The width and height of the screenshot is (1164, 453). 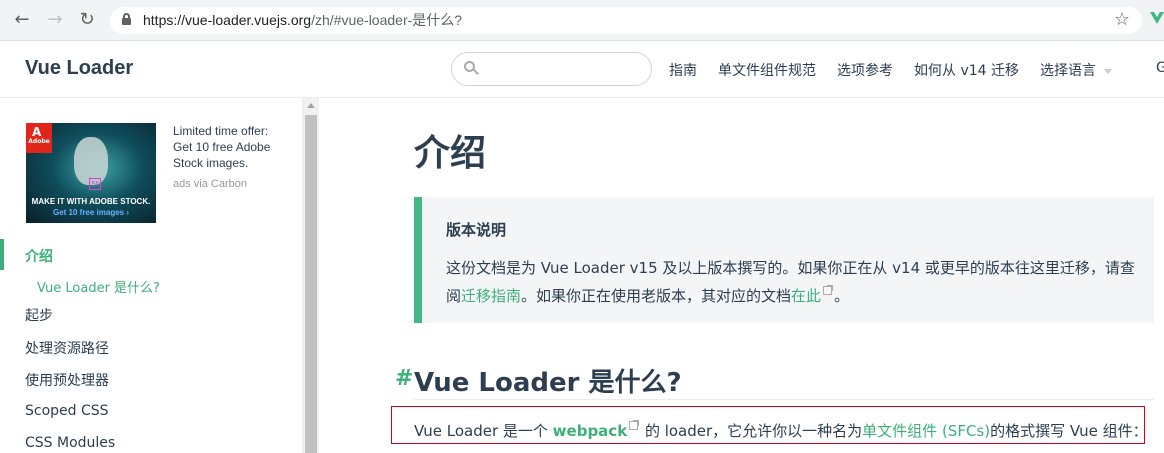 I want to click on nav-guide: 指南, so click(x=683, y=70).